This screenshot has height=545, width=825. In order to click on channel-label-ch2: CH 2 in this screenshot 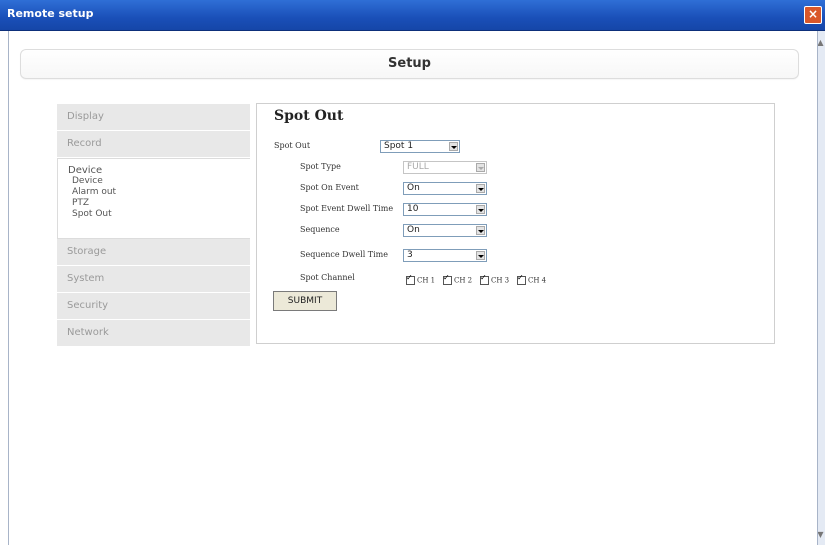, I will do `click(463, 280)`.